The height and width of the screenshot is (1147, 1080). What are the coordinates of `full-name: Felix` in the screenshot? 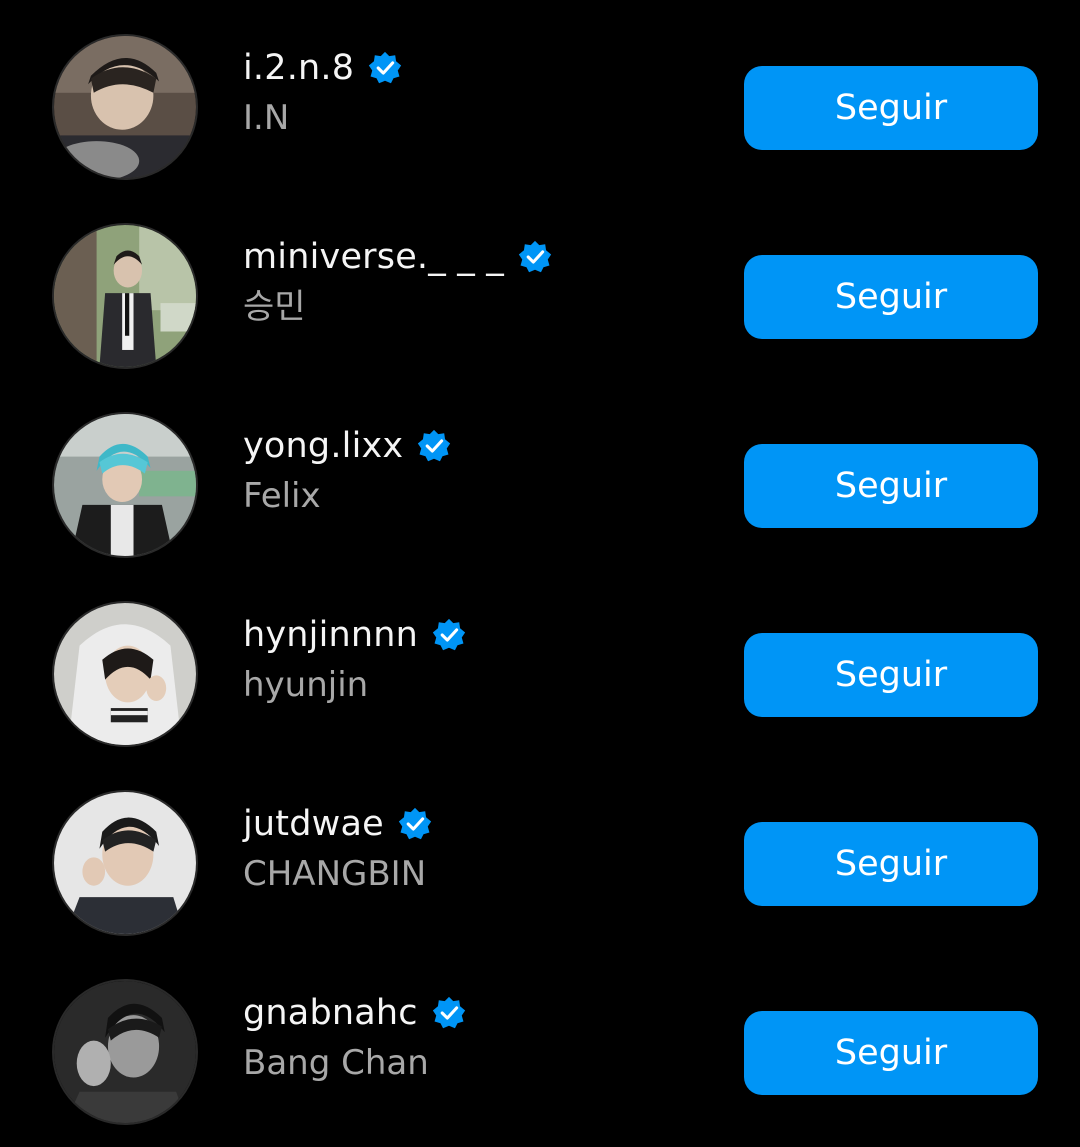 It's located at (282, 496).